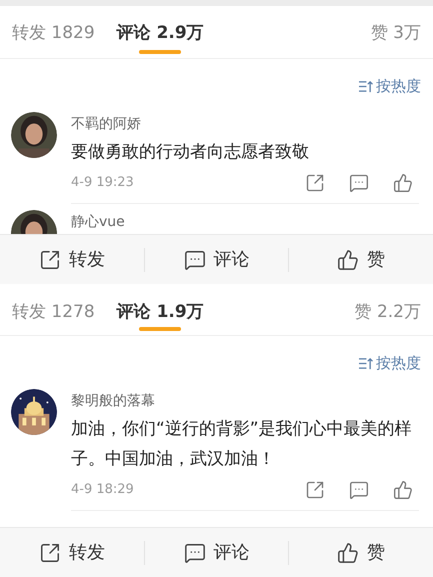  I want to click on tab: 评论 1.9万, so click(160, 312).